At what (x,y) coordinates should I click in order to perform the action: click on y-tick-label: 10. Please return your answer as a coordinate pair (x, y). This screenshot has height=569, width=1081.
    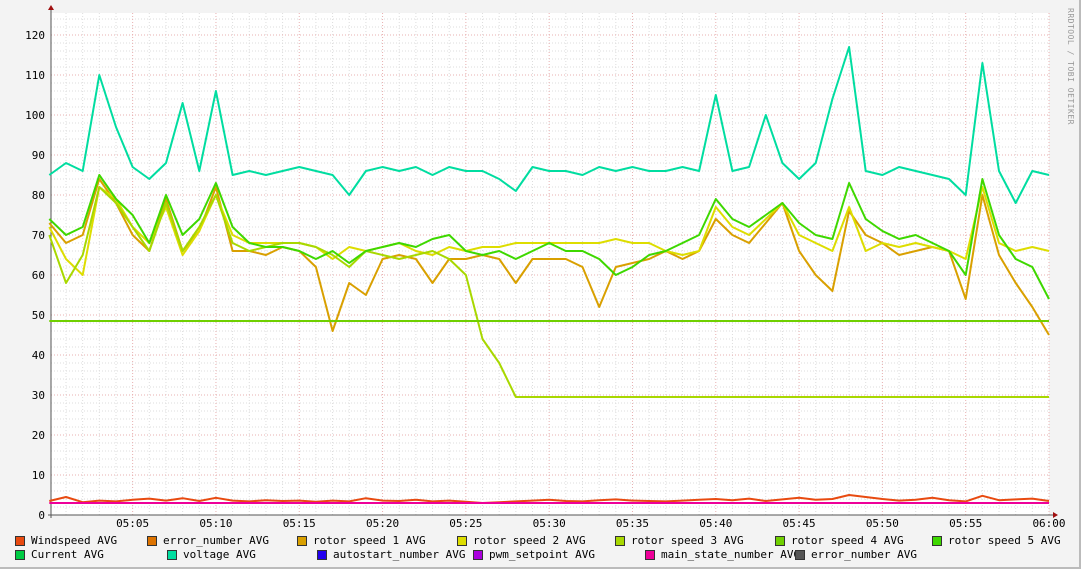
    Looking at the image, I should click on (38, 475).